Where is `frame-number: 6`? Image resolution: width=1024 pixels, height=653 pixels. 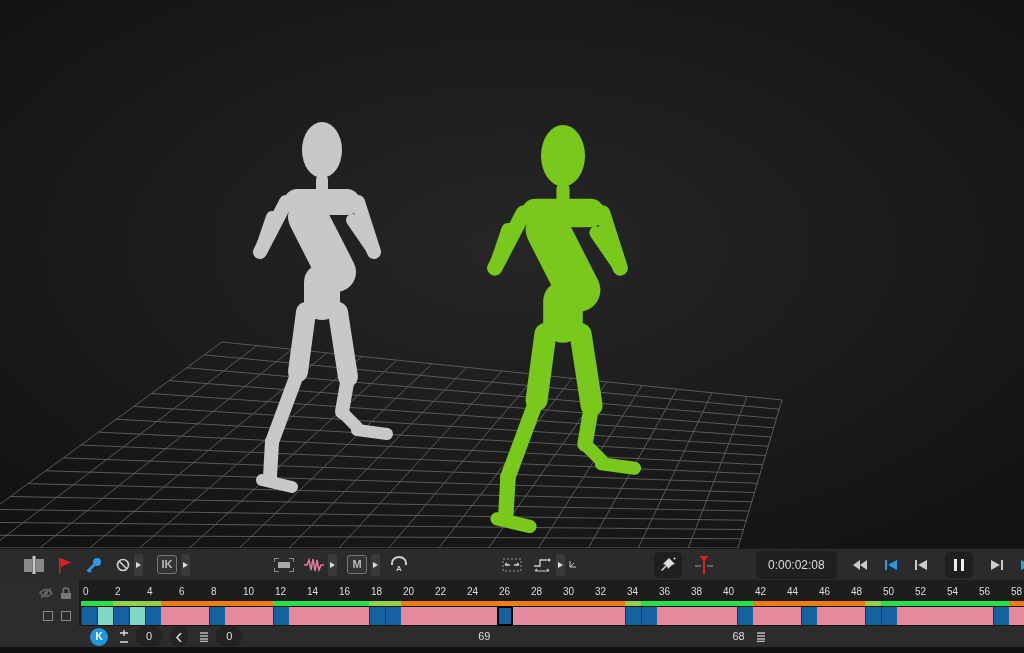
frame-number: 6 is located at coordinates (182, 592).